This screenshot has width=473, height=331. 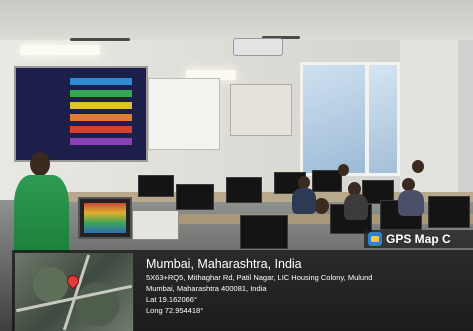 What do you see at coordinates (81, 114) in the screenshot?
I see `projection-screen` at bounding box center [81, 114].